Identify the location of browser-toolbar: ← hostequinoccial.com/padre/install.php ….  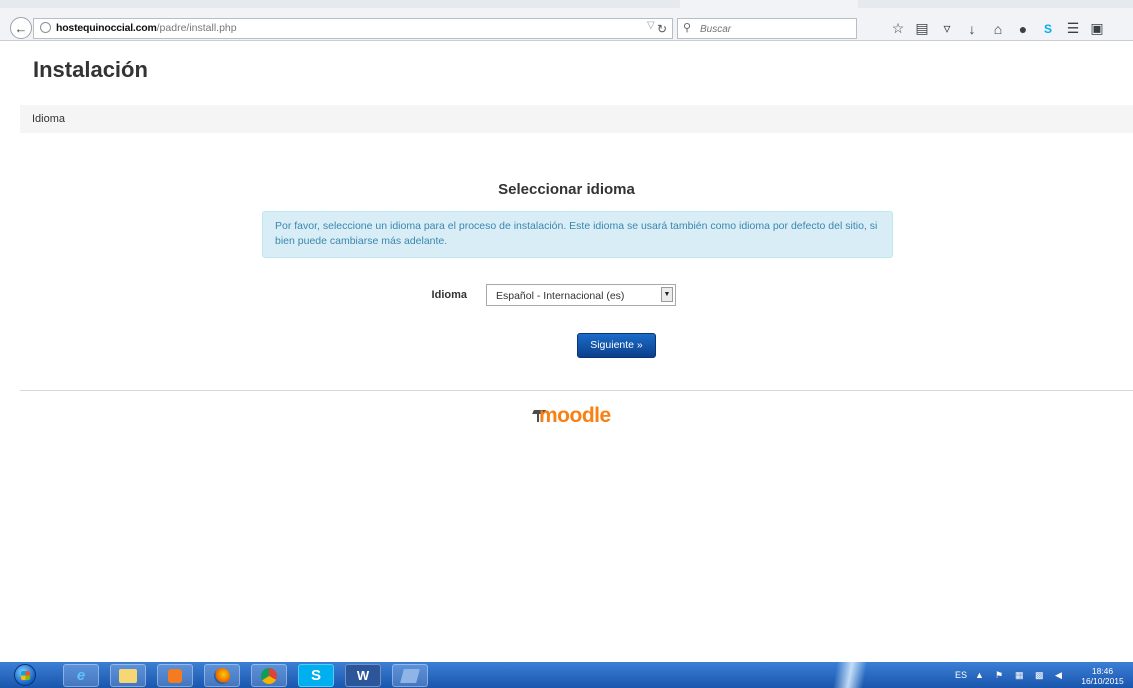
(566, 20).